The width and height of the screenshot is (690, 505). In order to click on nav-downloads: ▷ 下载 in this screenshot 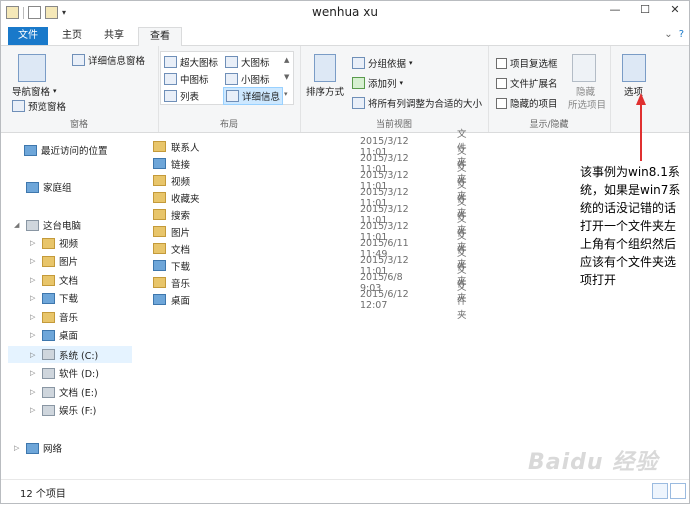, I will do `click(54, 298)`.